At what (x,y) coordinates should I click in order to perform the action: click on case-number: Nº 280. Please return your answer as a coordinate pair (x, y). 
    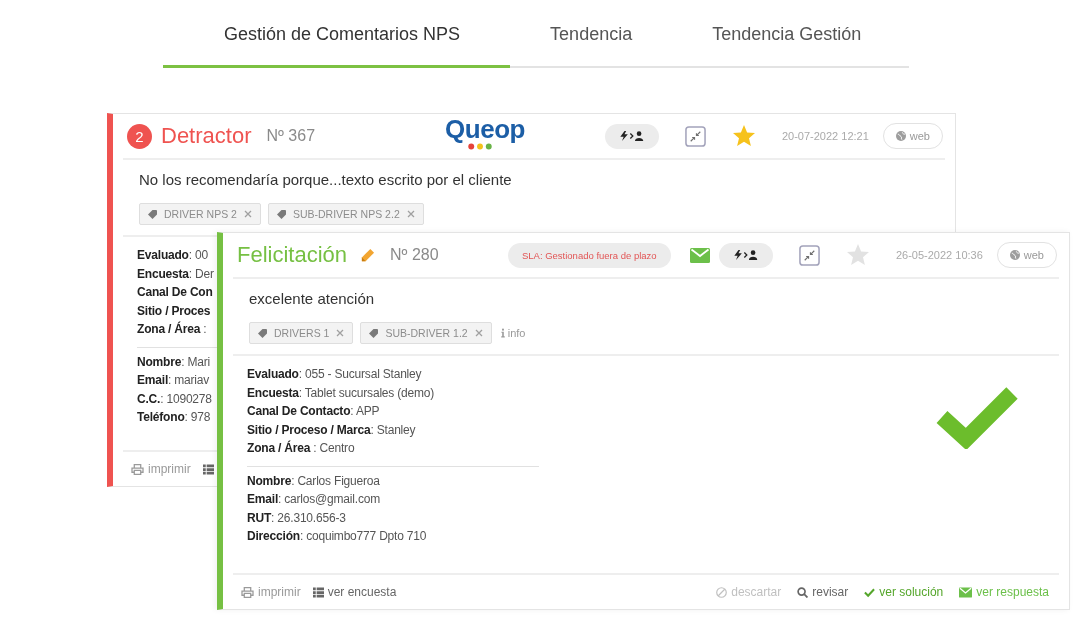
    Looking at the image, I should click on (414, 255).